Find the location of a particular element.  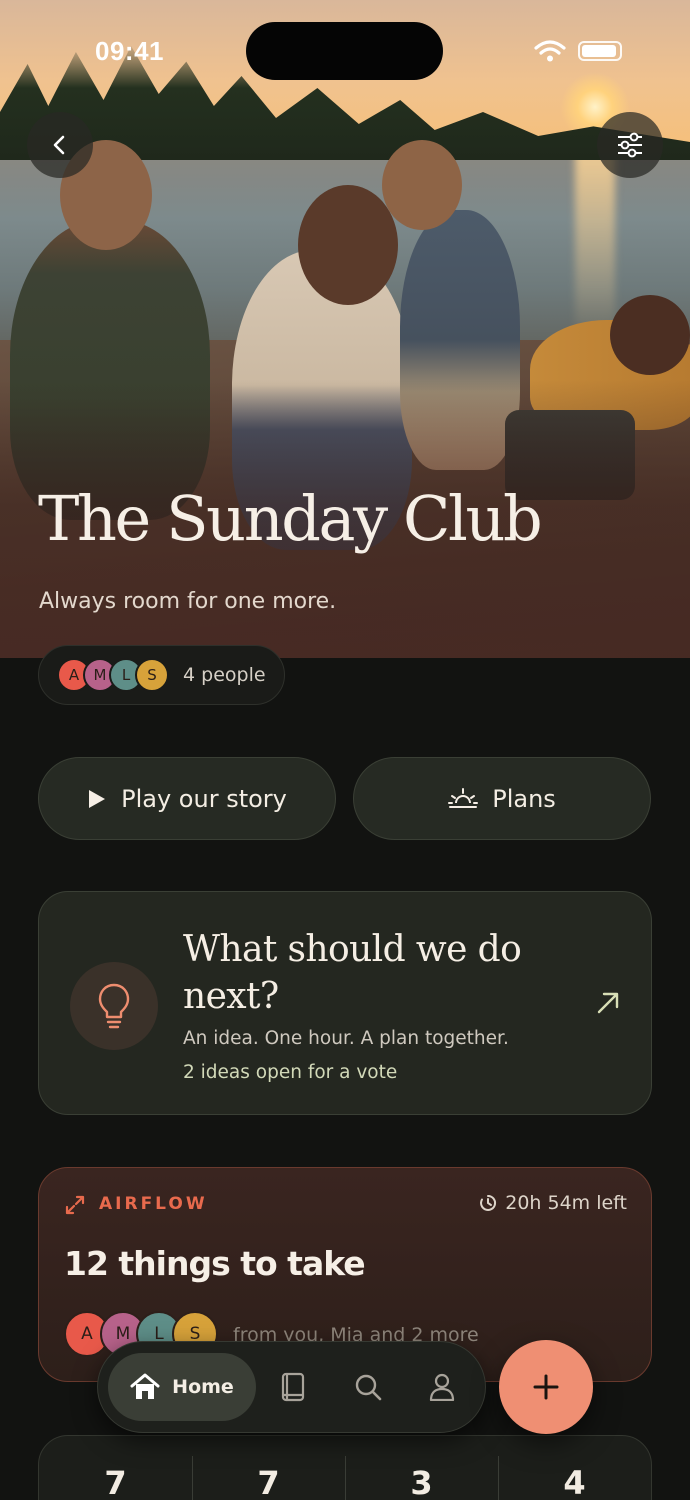

expand-icon is located at coordinates (75, 1205).